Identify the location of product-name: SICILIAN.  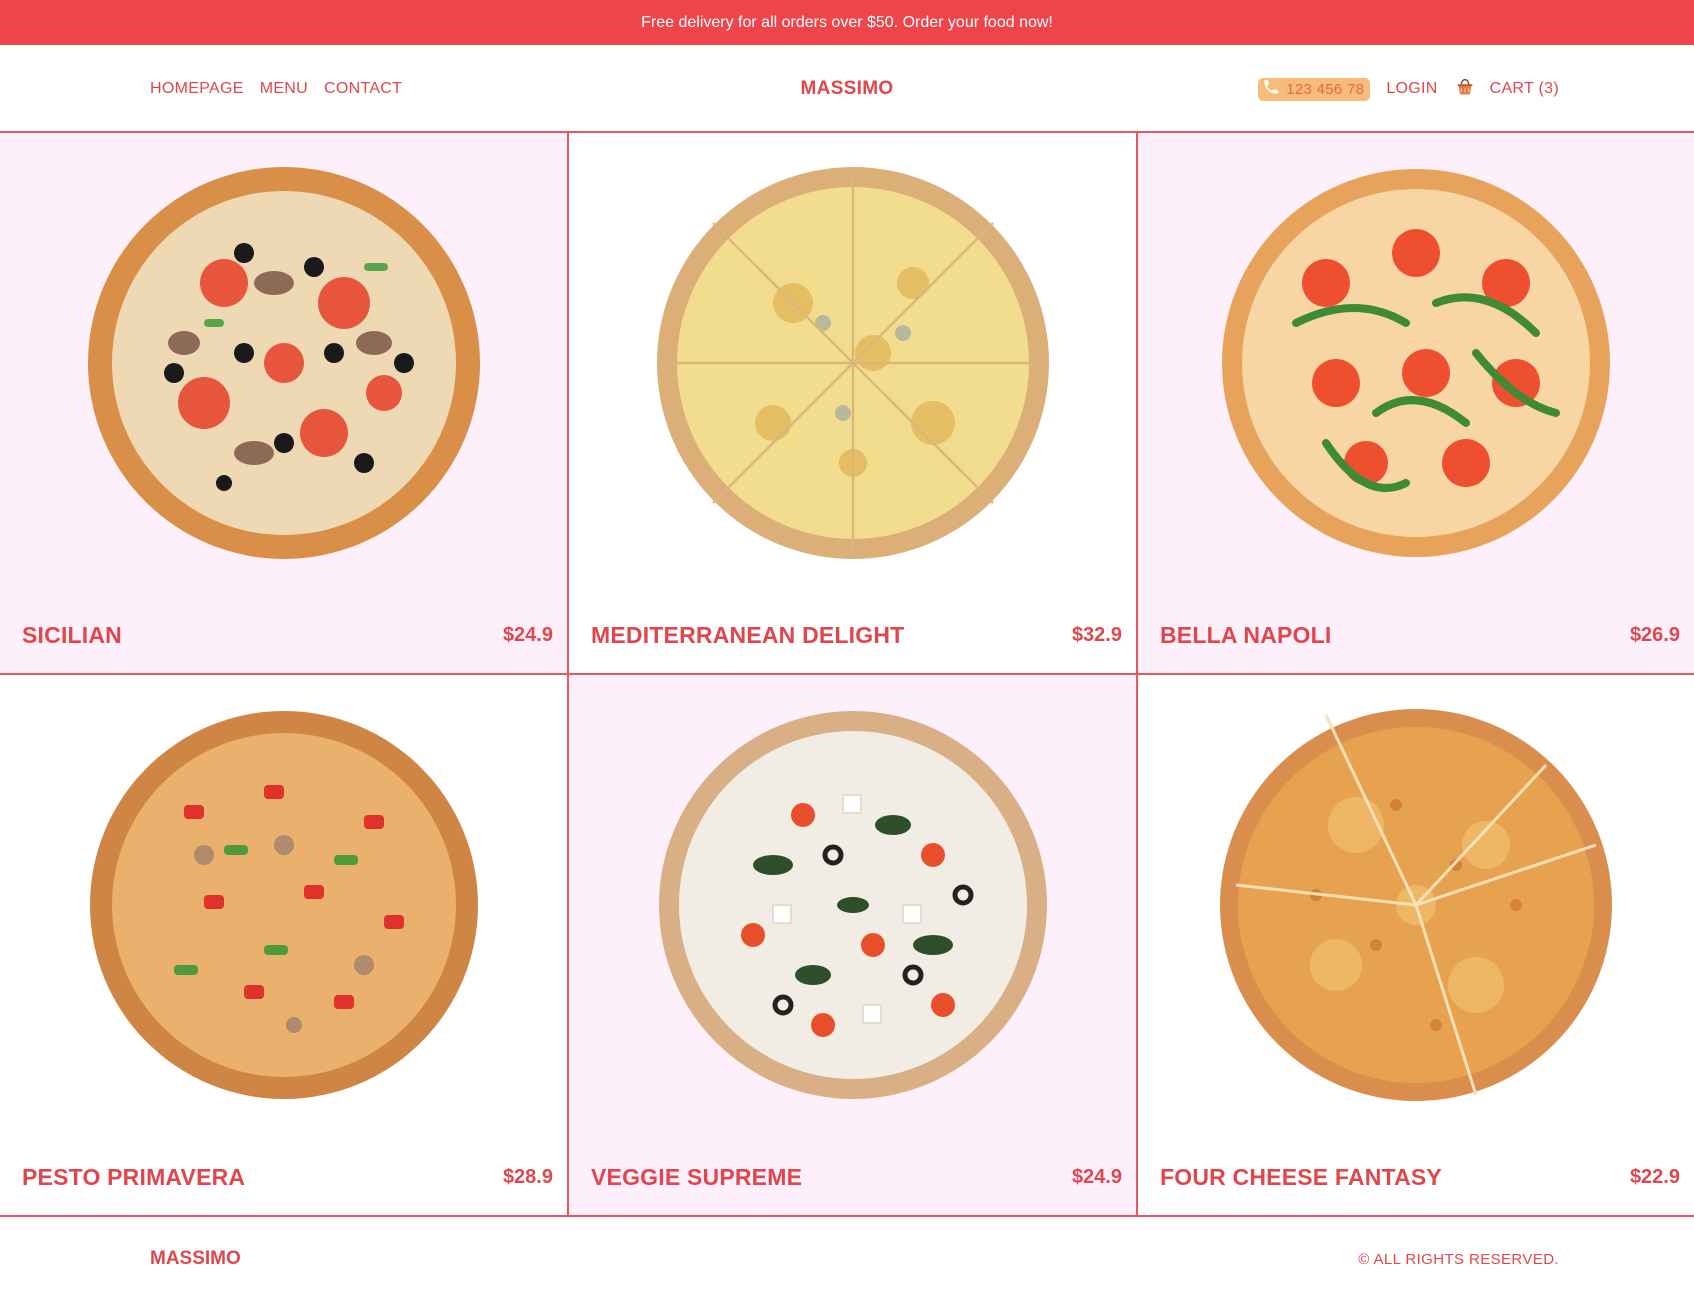
(72, 635).